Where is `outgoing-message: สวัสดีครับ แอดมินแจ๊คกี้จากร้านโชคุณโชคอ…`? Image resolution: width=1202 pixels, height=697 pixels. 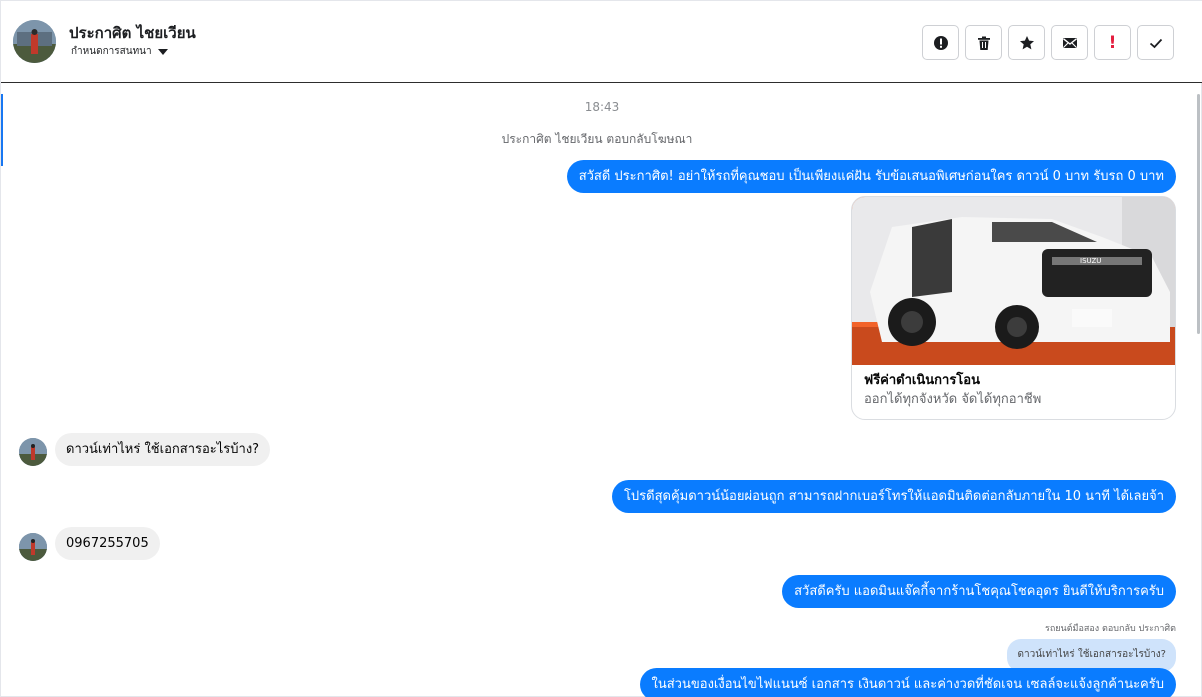
outgoing-message: สวัสดีครับ แอดมินแจ๊คกี้จากร้านโชคุณโชคอ… is located at coordinates (979, 591).